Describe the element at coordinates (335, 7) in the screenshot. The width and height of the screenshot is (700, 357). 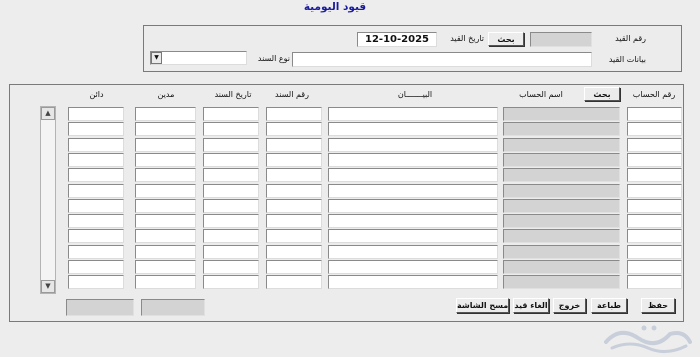
I see `window-title: قيود اليومية` at that location.